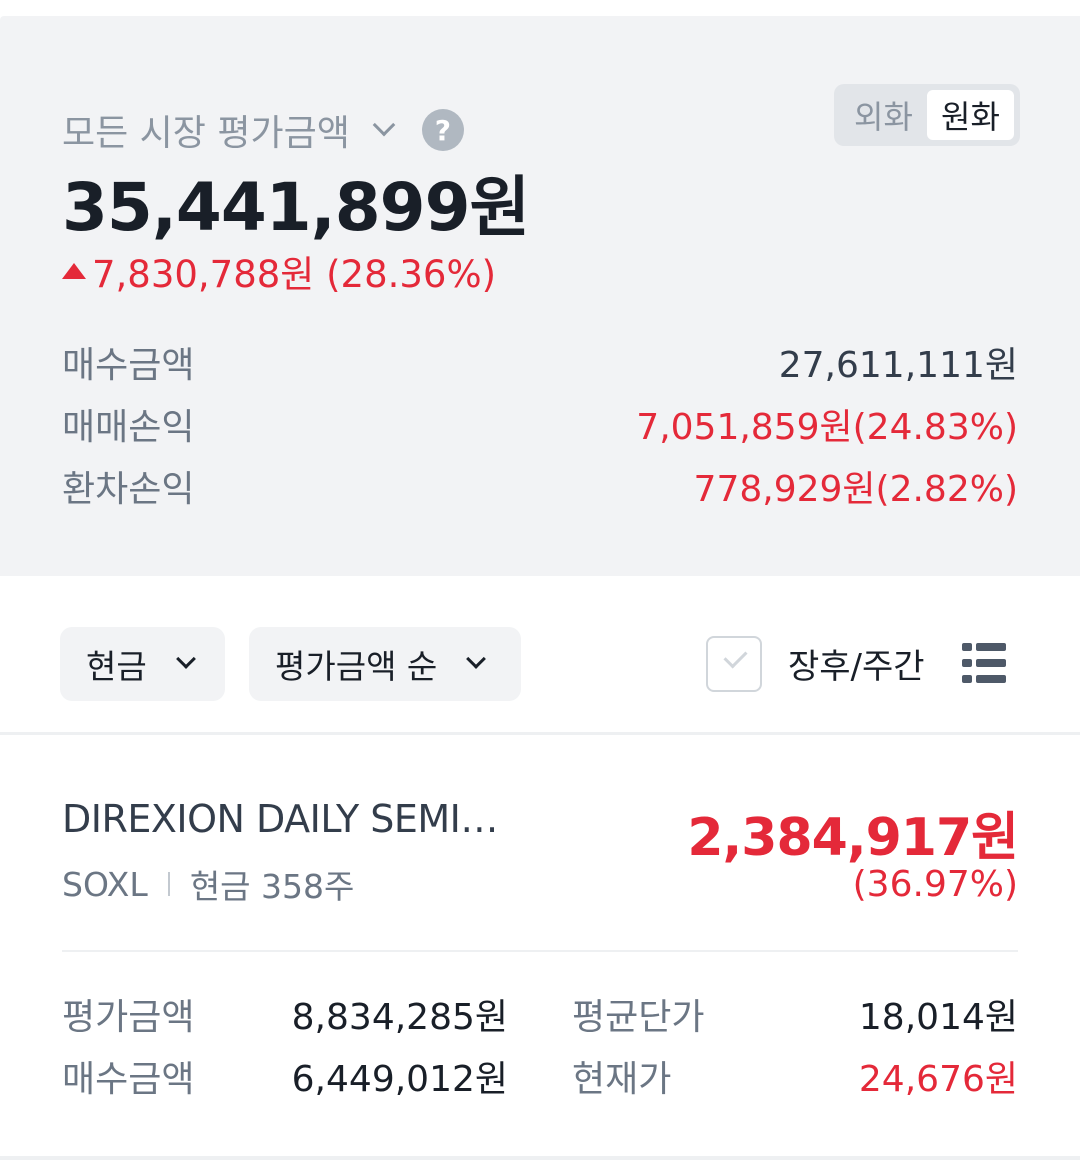 Image resolution: width=1080 pixels, height=1168 pixels. Describe the element at coordinates (856, 663) in the screenshot. I see `after-hours-label: 장후/주간` at that location.